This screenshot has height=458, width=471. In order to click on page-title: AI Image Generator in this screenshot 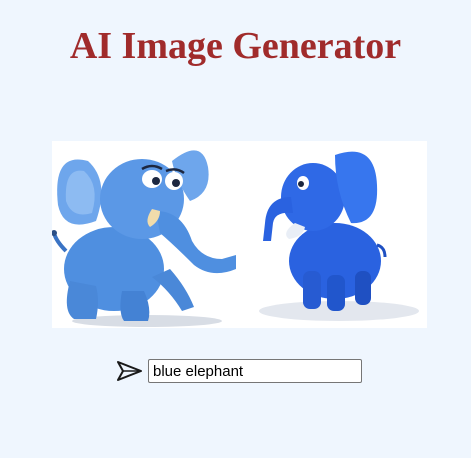, I will do `click(235, 46)`.